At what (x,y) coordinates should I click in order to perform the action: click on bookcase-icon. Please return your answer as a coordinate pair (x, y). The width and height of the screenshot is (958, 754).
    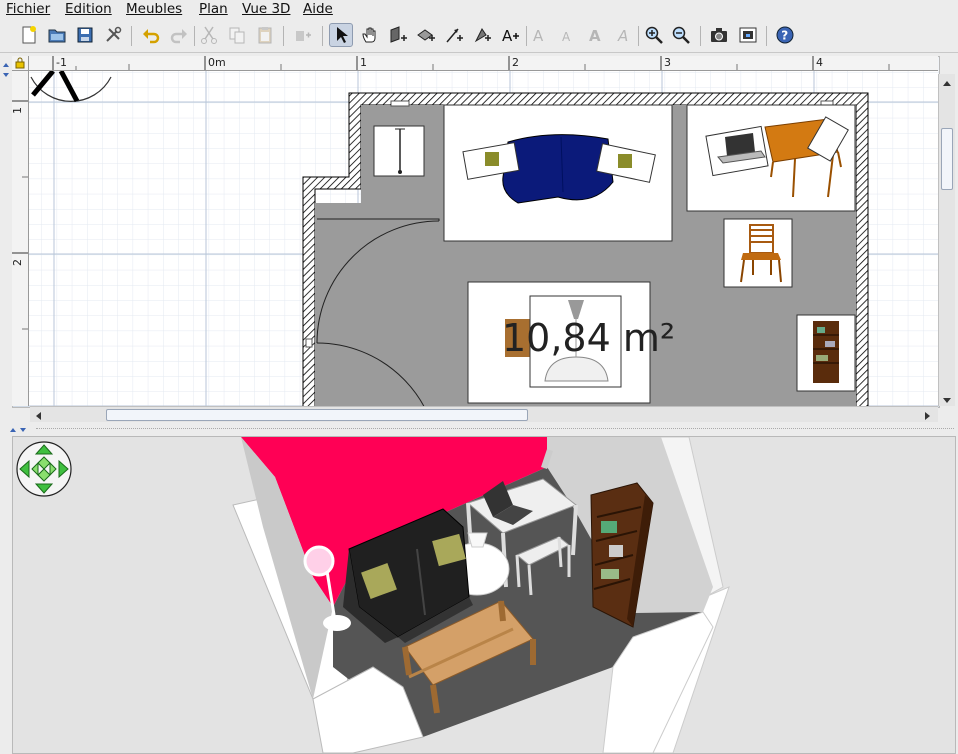
    Looking at the image, I should click on (826, 353).